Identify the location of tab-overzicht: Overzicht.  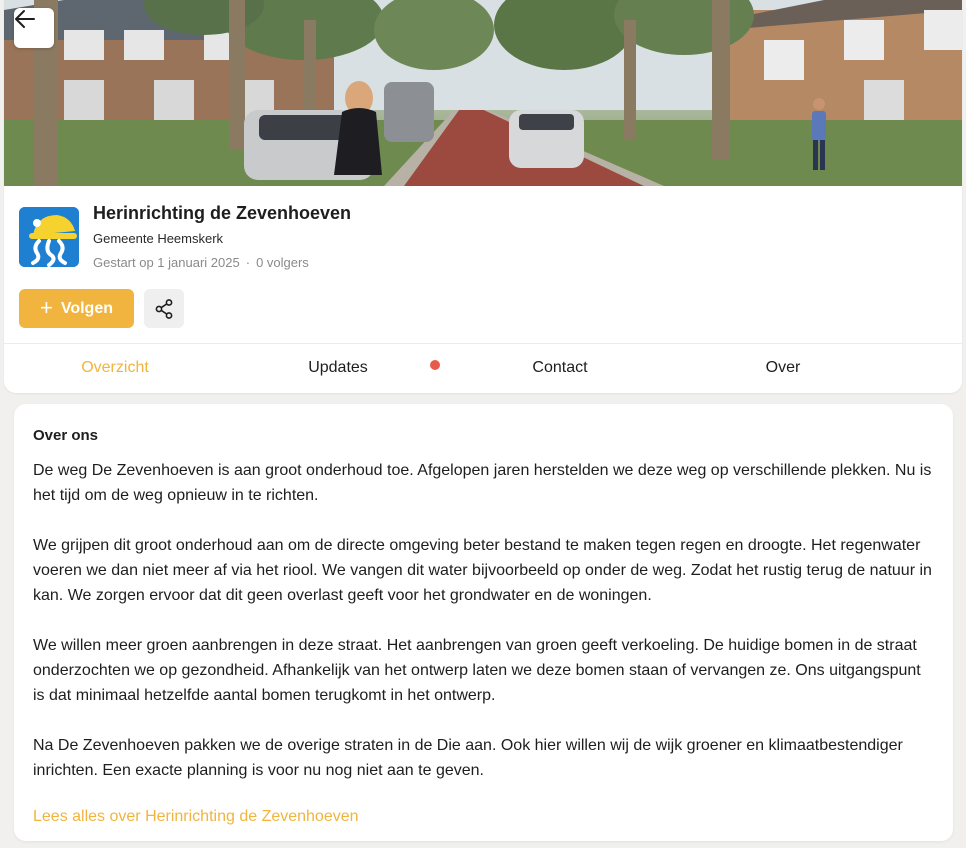
(115, 368).